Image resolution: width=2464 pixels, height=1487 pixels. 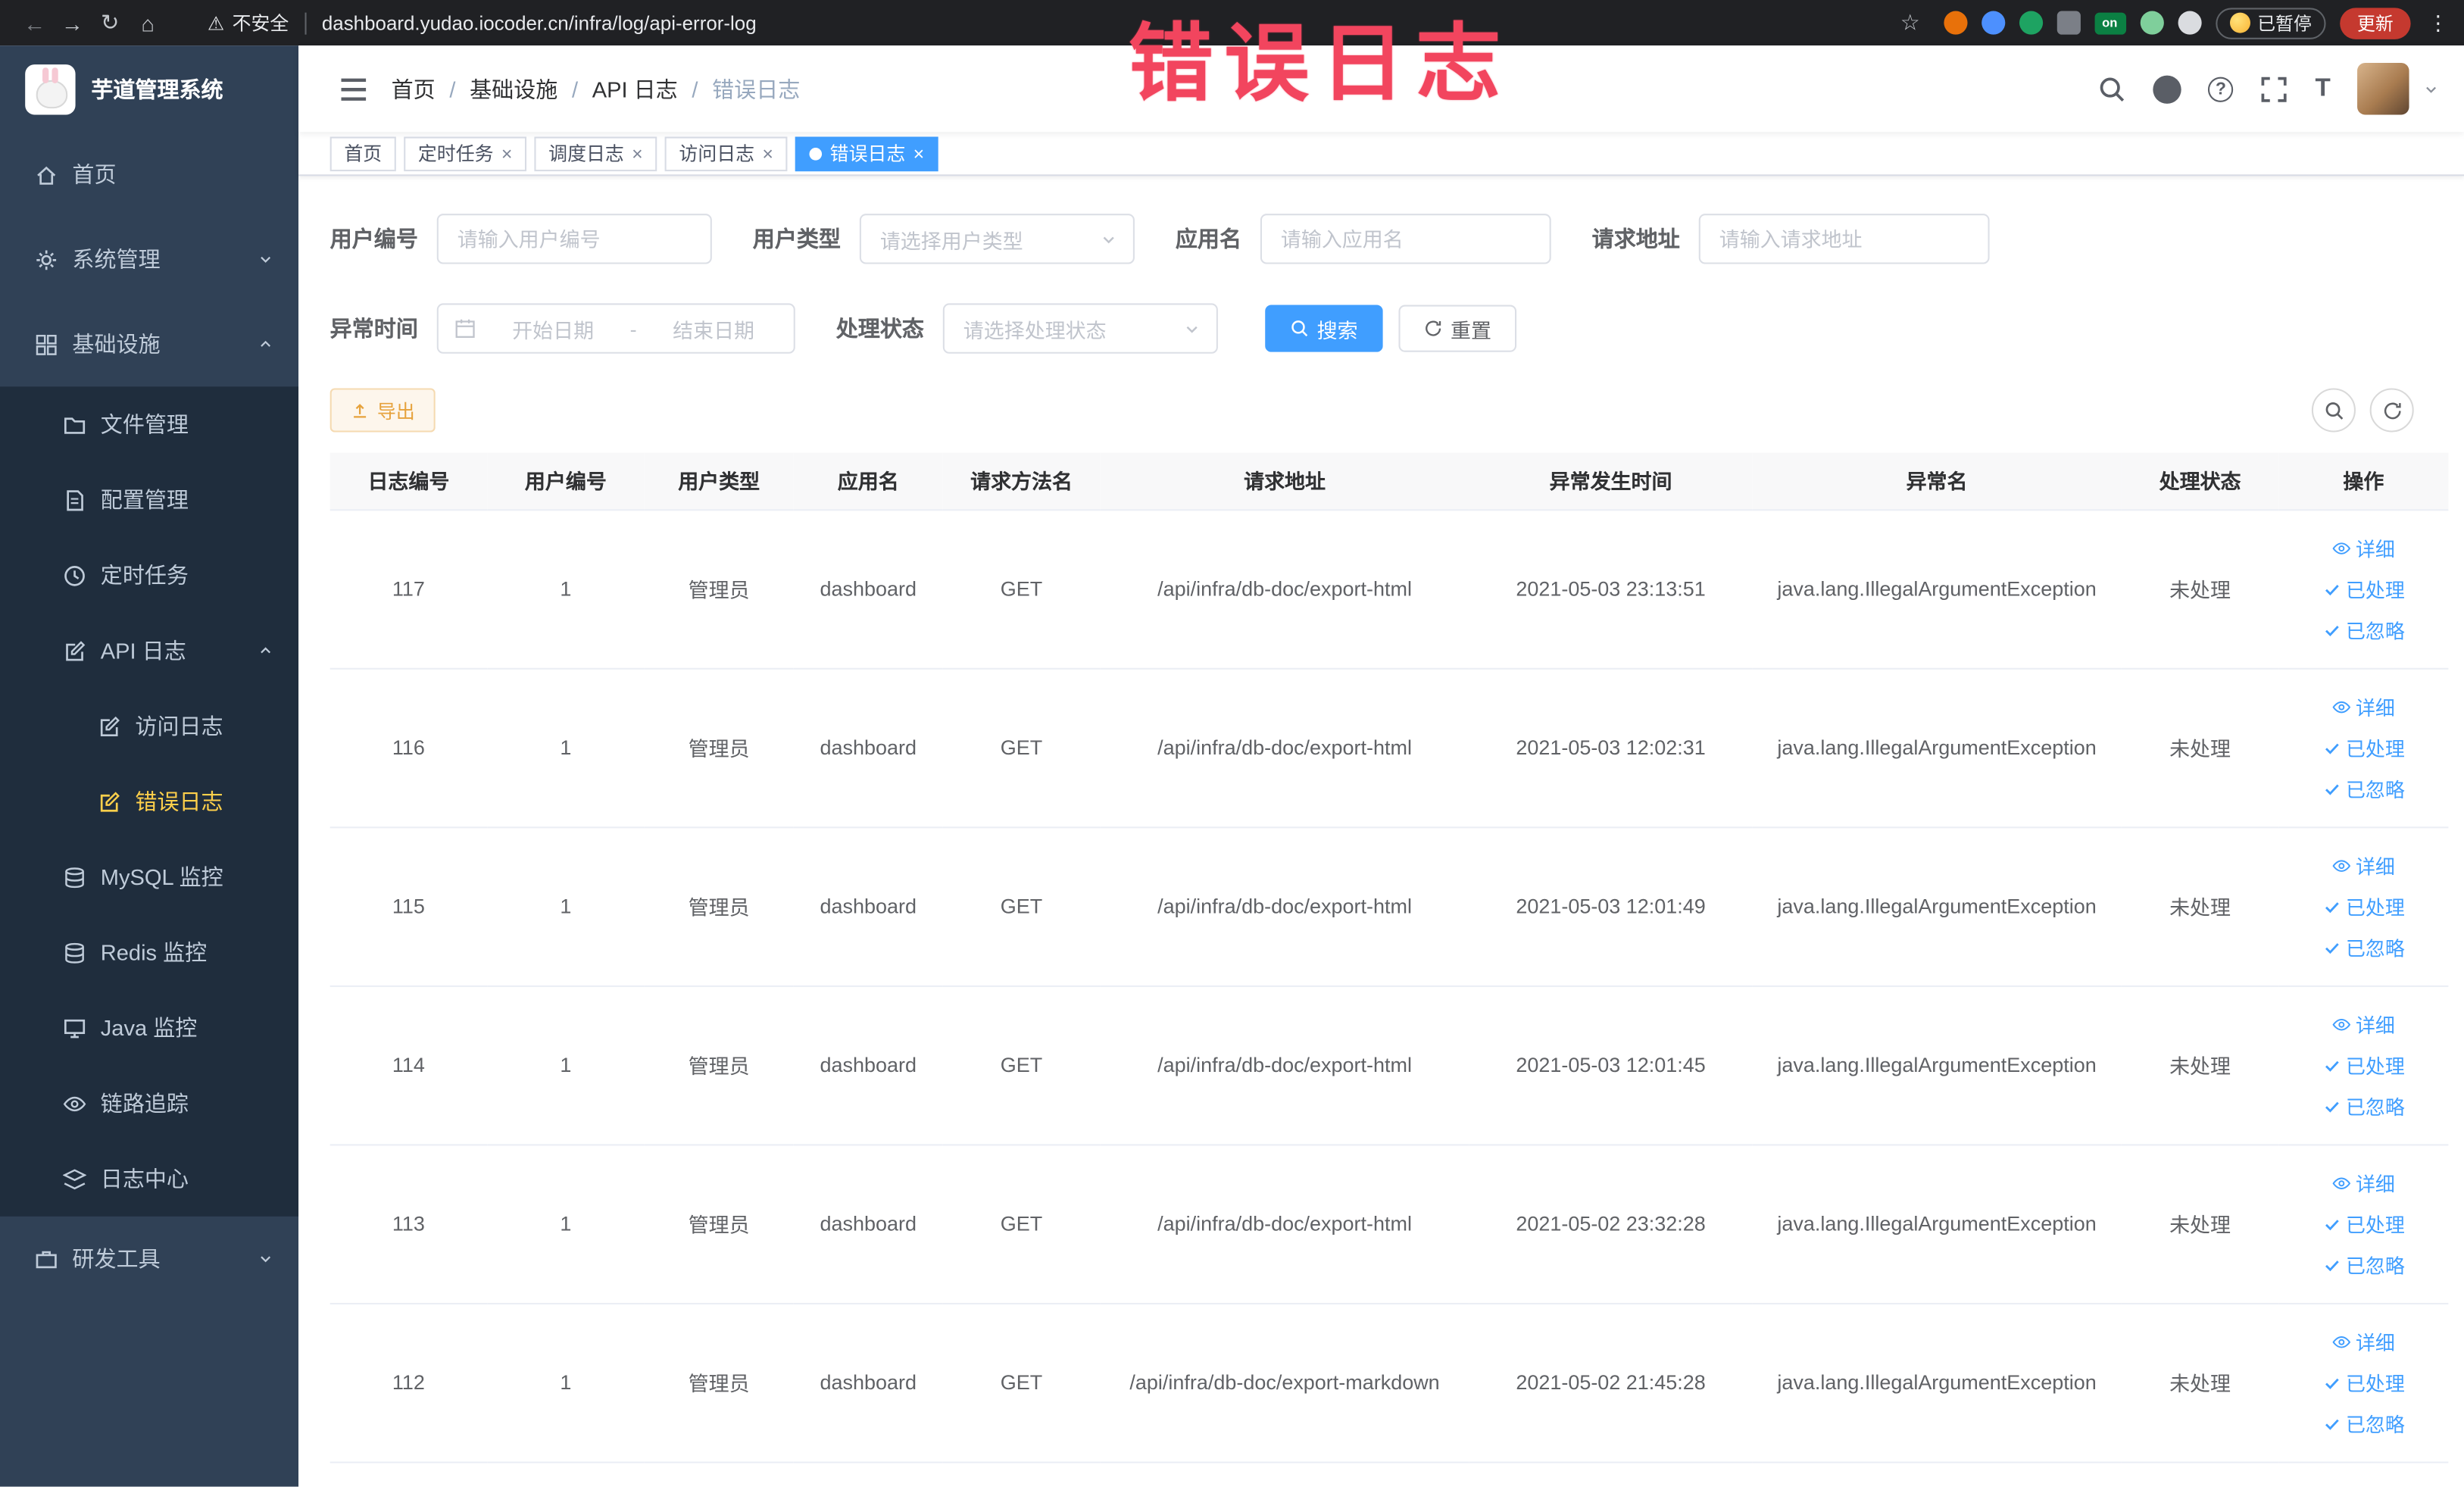 What do you see at coordinates (574, 239) in the screenshot?
I see `user-id-input` at bounding box center [574, 239].